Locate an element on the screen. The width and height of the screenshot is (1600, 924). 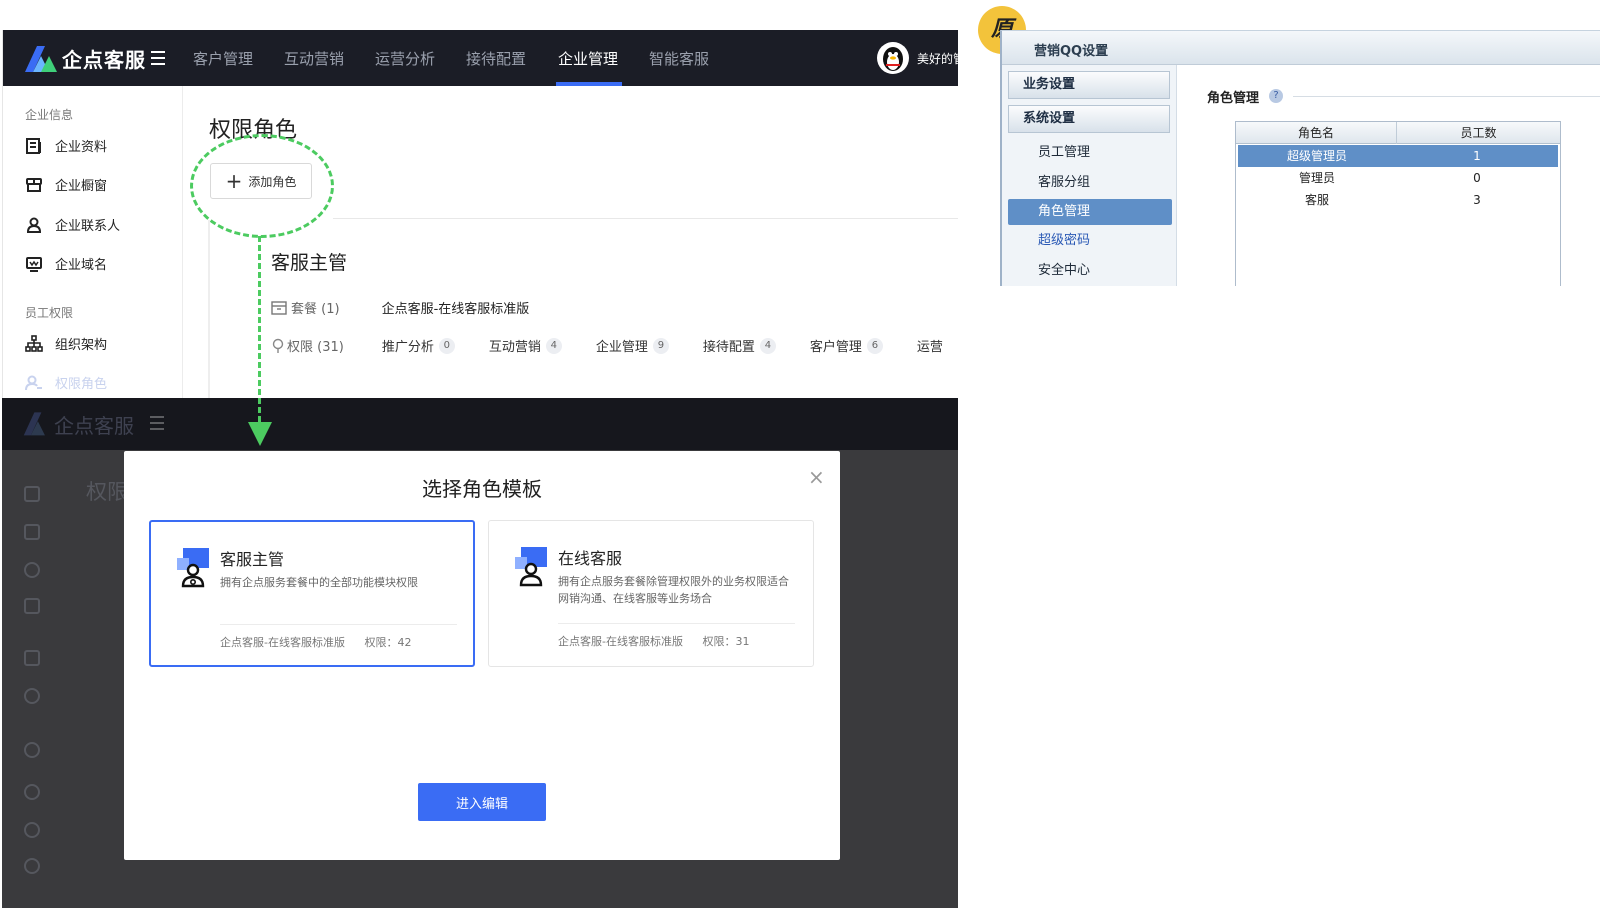
dimmed-org-icon is located at coordinates (32, 658).